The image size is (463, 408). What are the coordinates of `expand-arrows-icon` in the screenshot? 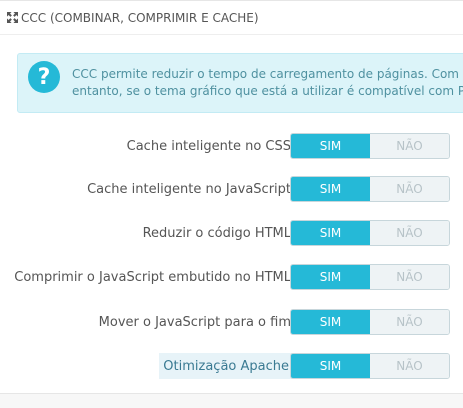 It's located at (12, 17).